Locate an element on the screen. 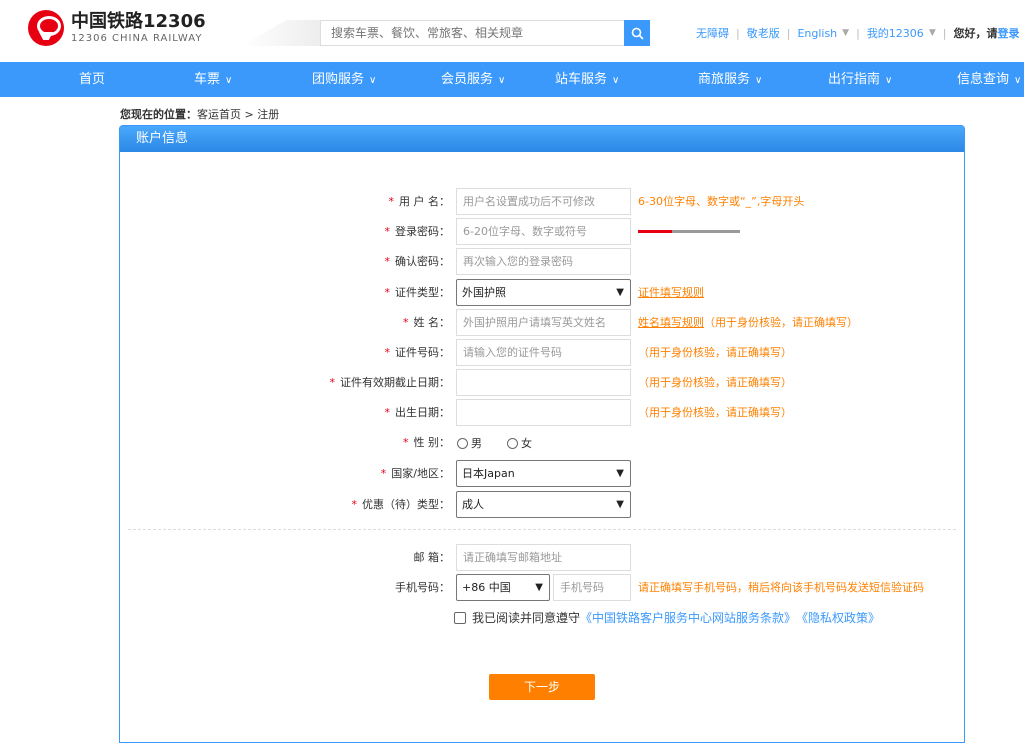  password-strength-meter is located at coordinates (689, 231).